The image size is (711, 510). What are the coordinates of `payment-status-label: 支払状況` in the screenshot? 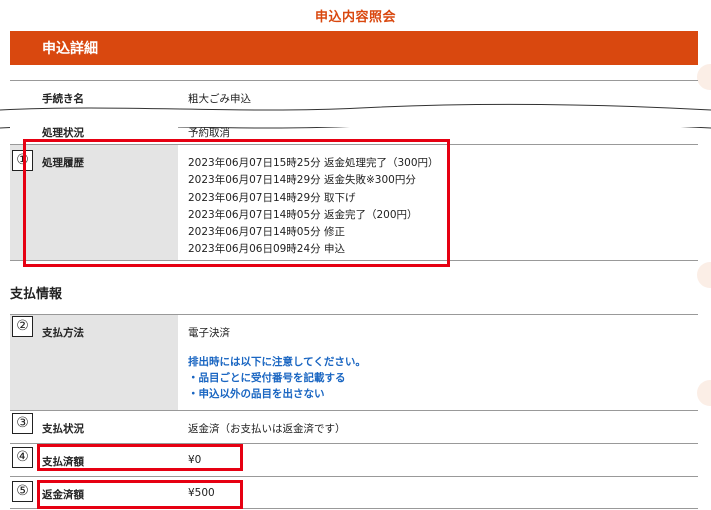 It's located at (94, 427).